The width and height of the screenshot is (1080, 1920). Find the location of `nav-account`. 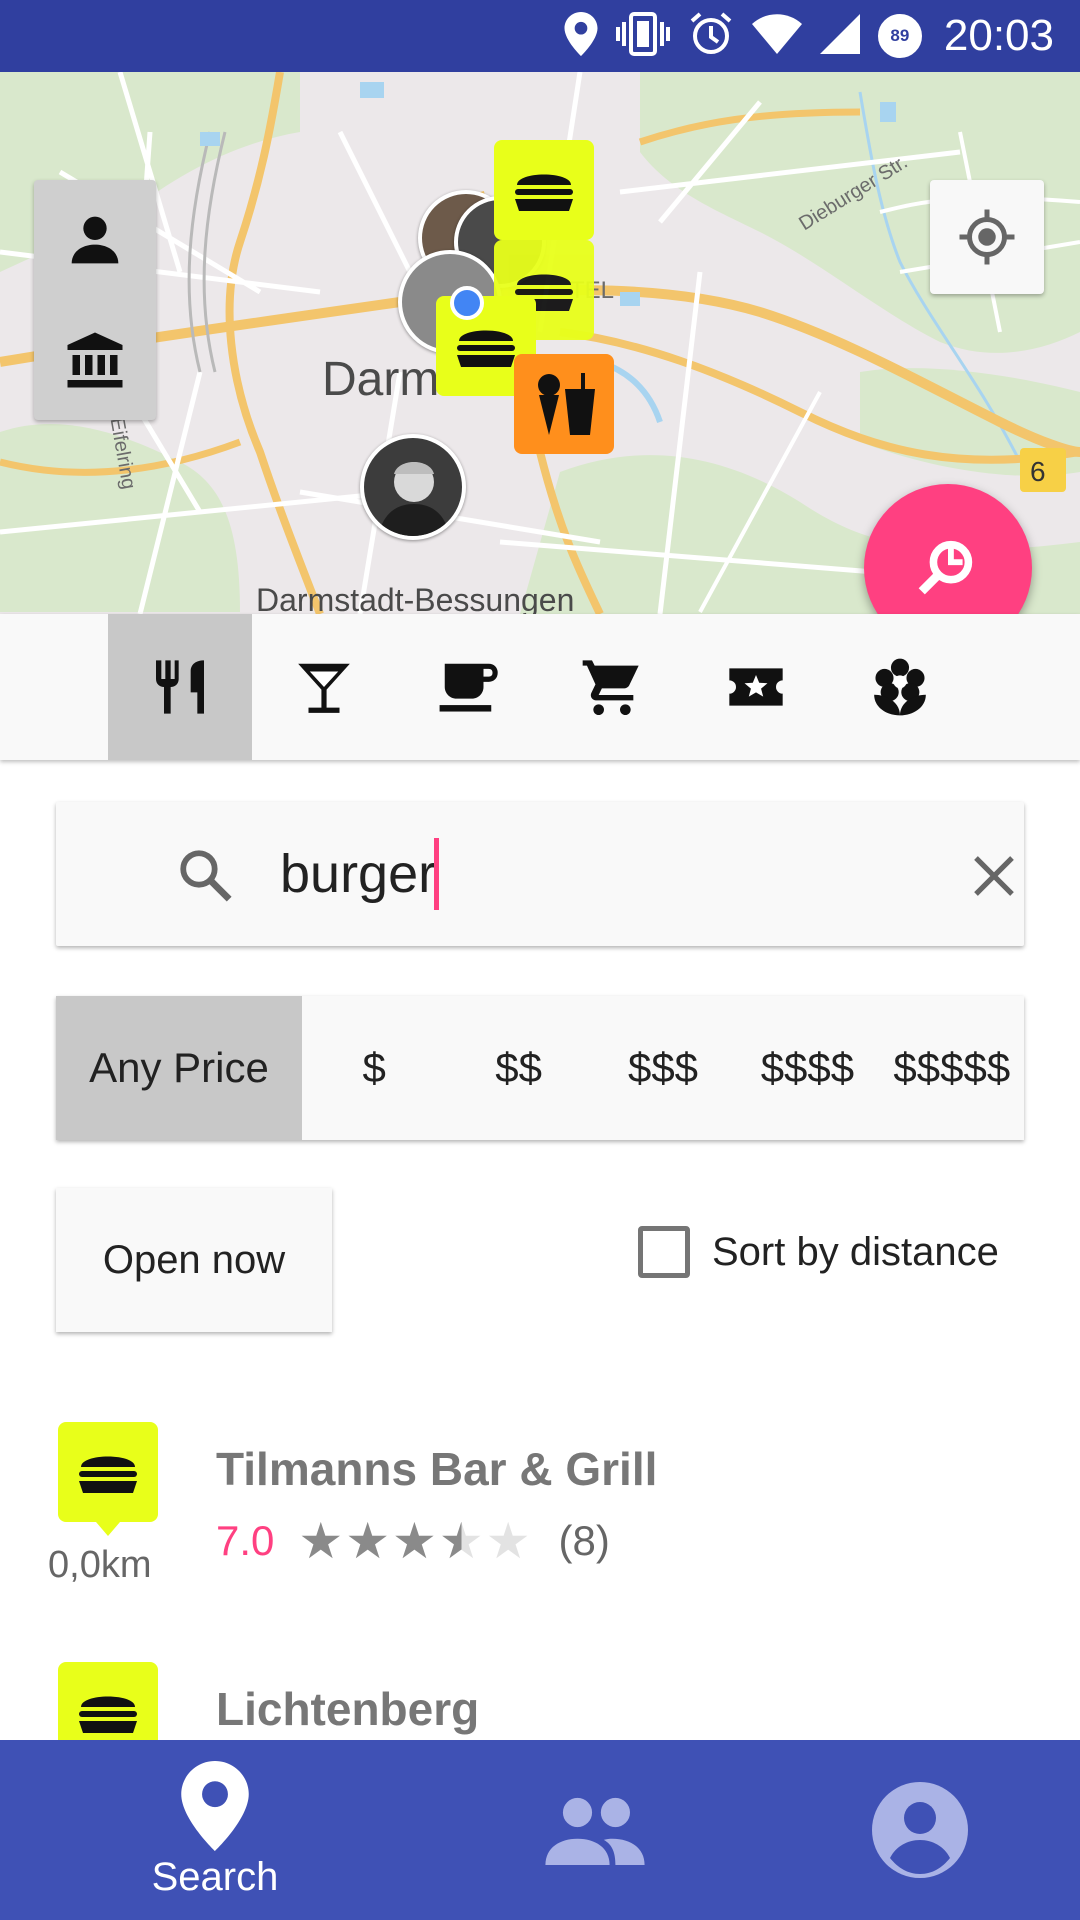

nav-account is located at coordinates (920, 1830).